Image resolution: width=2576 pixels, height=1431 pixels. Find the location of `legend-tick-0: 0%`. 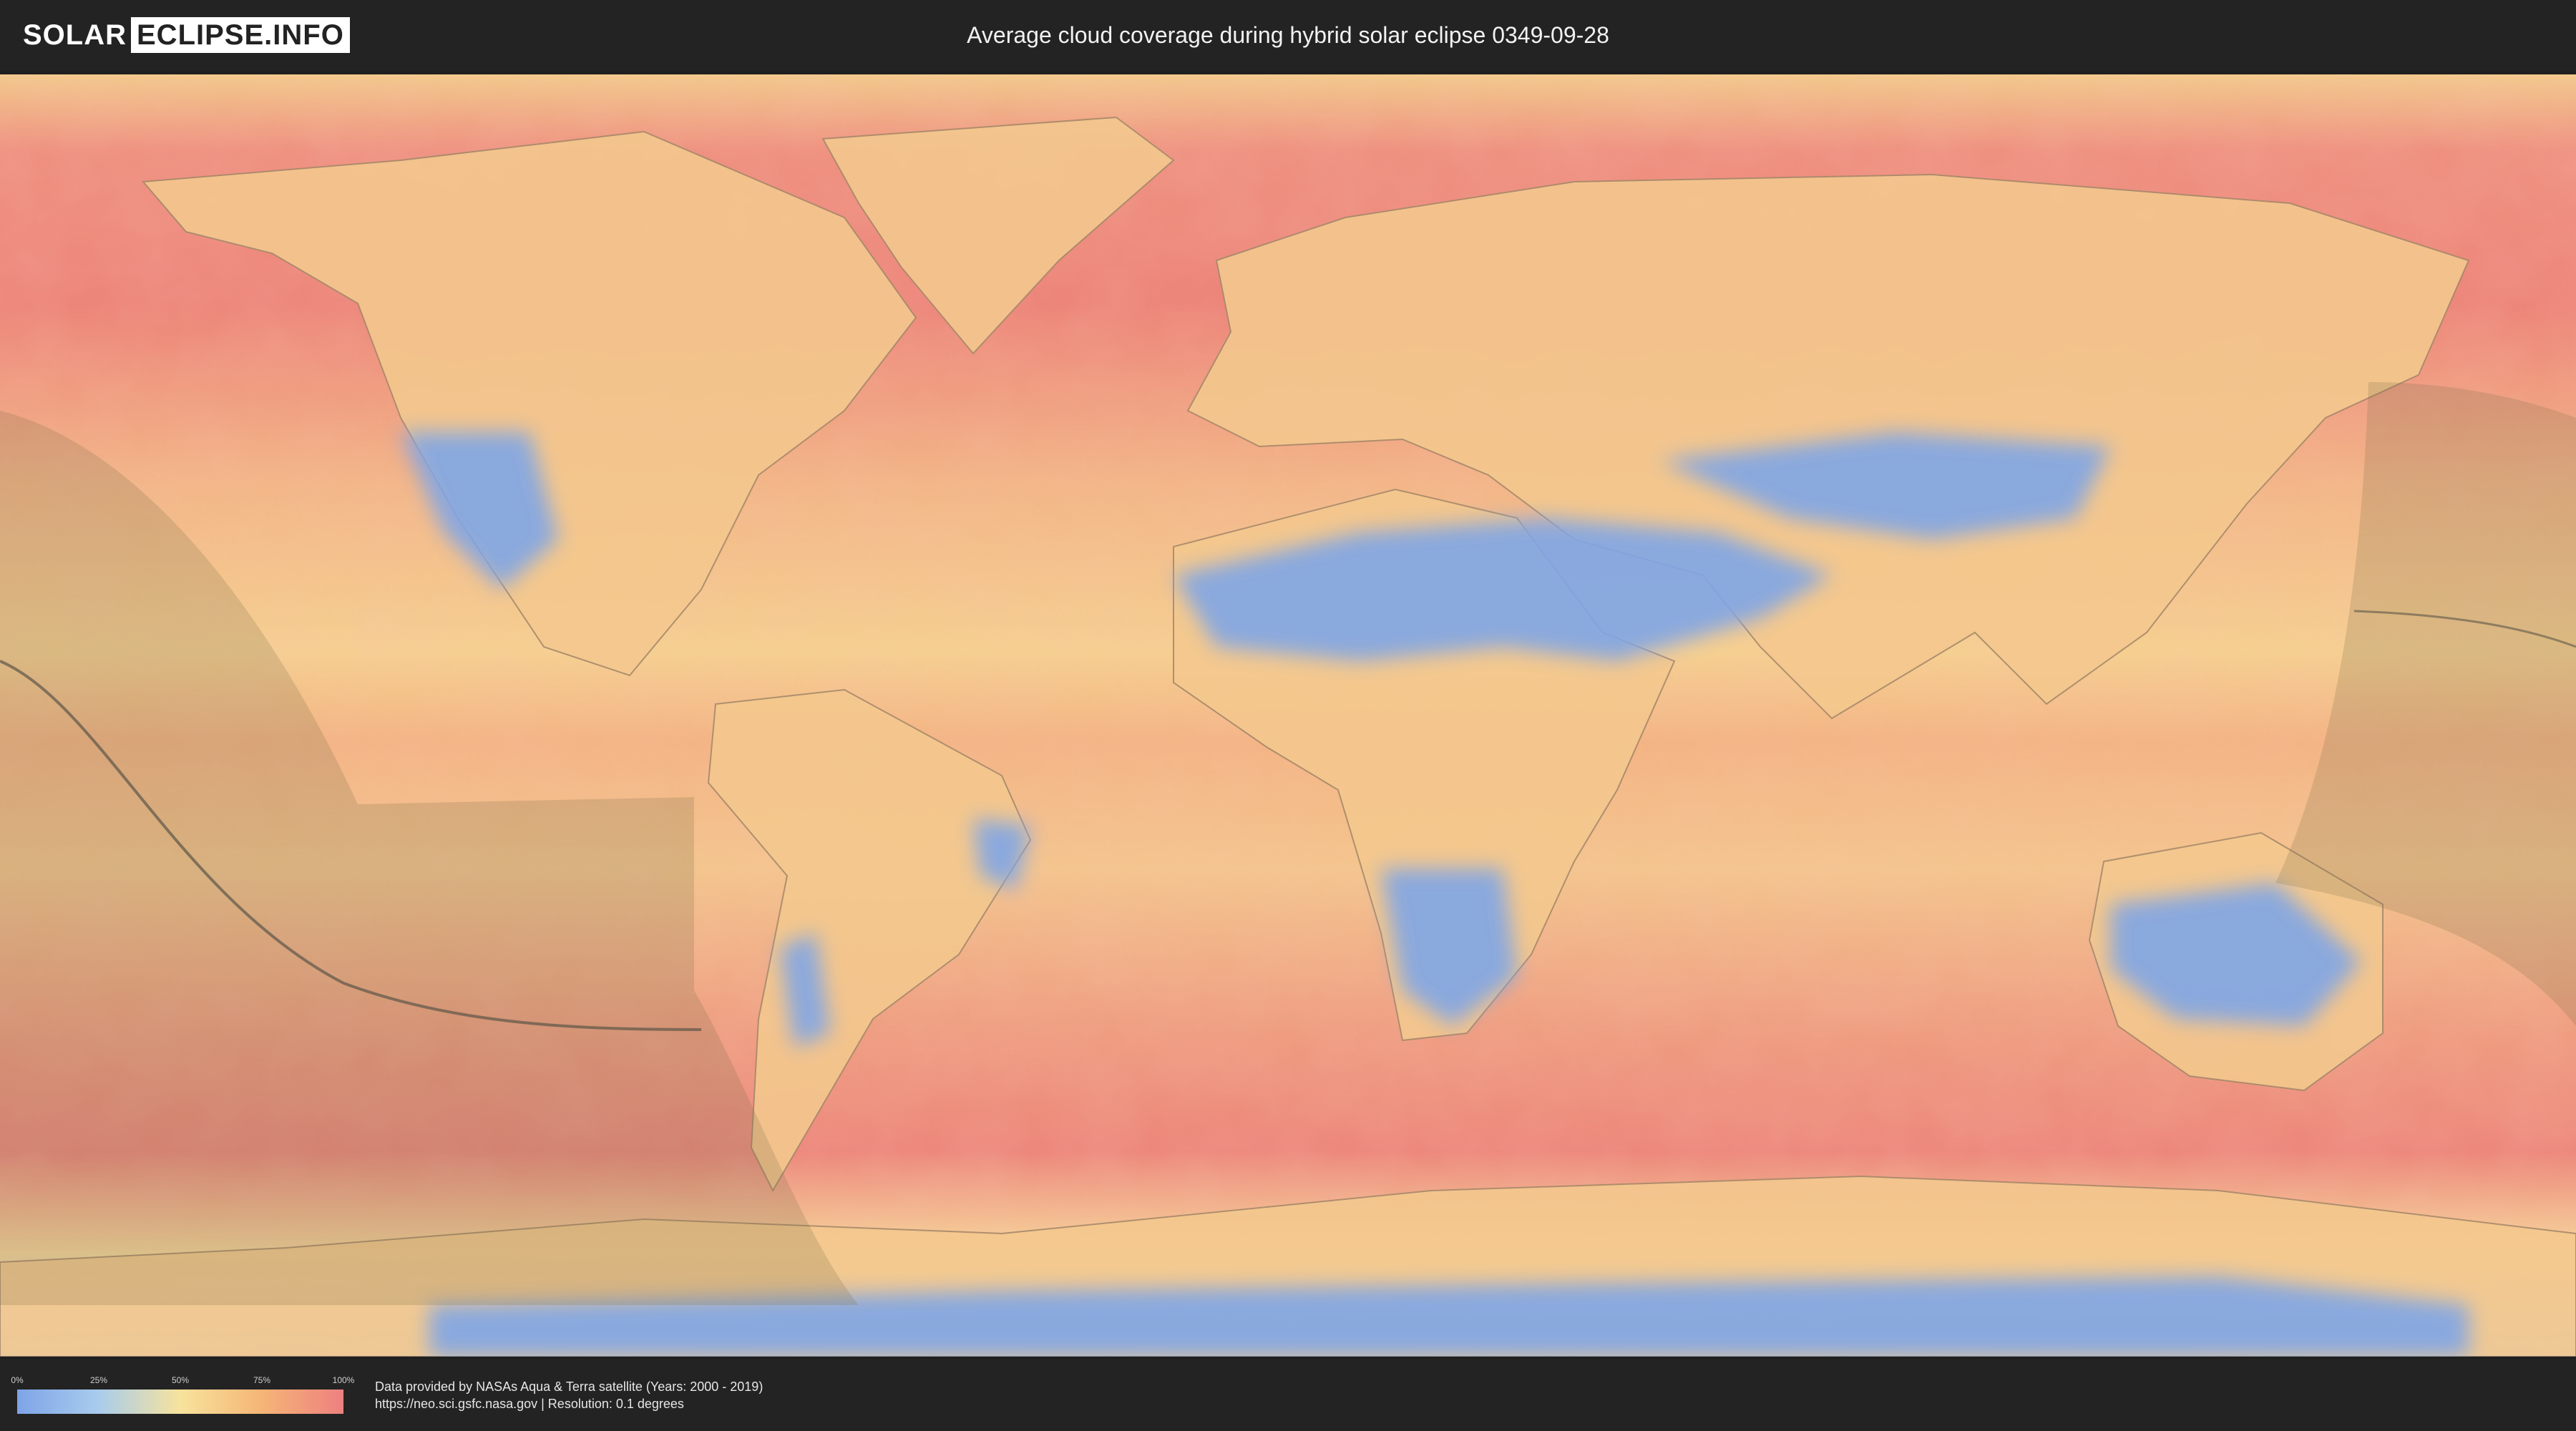

legend-tick-0: 0% is located at coordinates (17, 1380).